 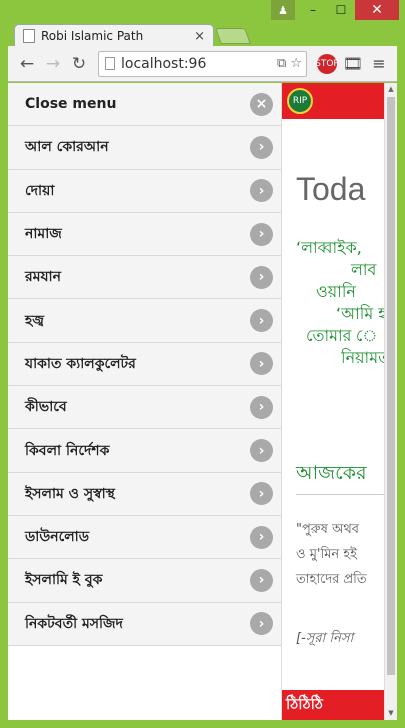 What do you see at coordinates (43, 277) in the screenshot?
I see `menu-item-label: রমযান` at bounding box center [43, 277].